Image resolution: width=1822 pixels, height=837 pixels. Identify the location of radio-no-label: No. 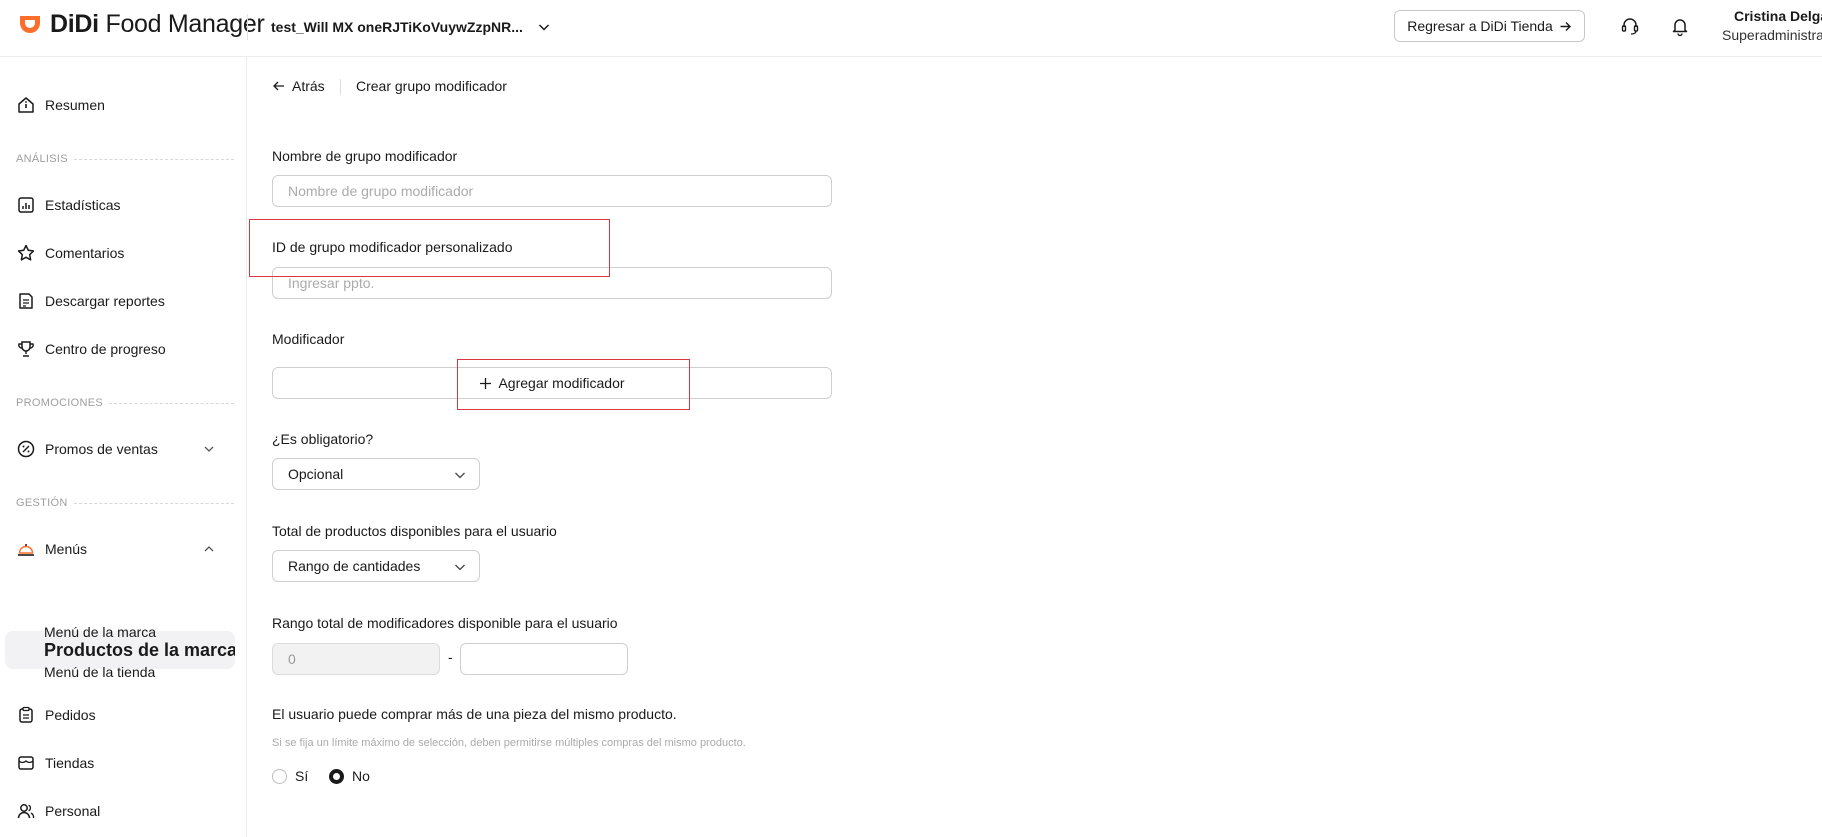
(361, 776).